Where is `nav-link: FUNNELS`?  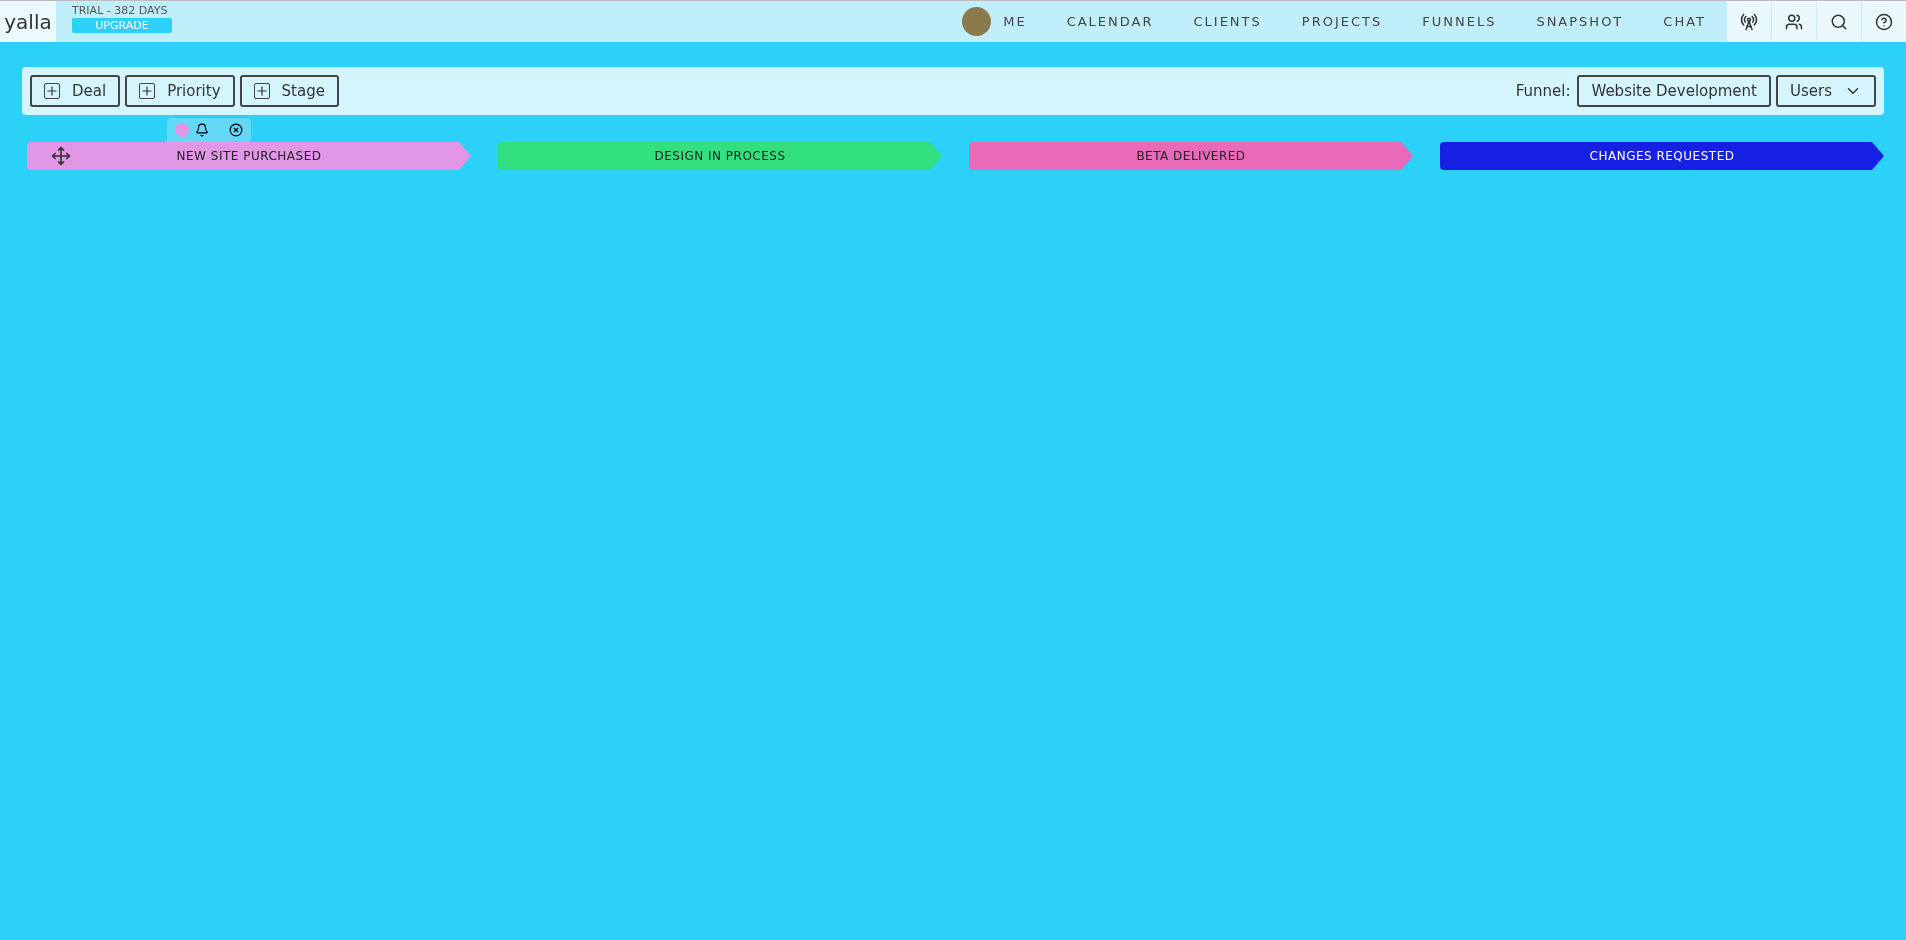
nav-link: FUNNELS is located at coordinates (1459, 21).